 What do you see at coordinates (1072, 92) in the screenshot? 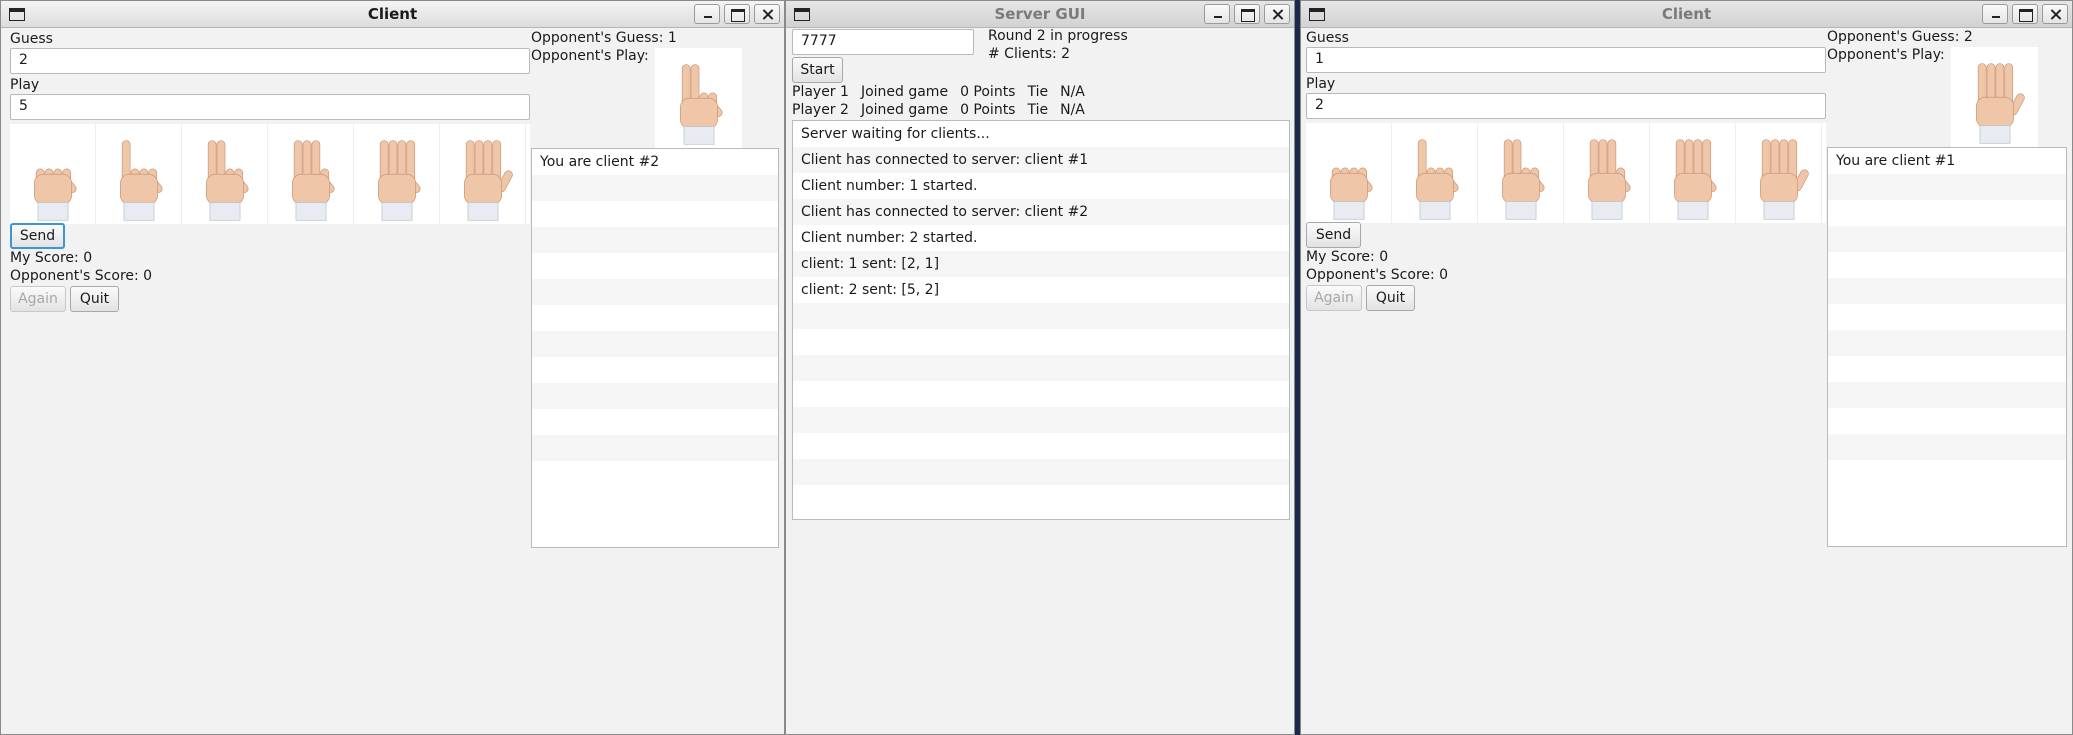
I see `player-extra: N/A` at bounding box center [1072, 92].